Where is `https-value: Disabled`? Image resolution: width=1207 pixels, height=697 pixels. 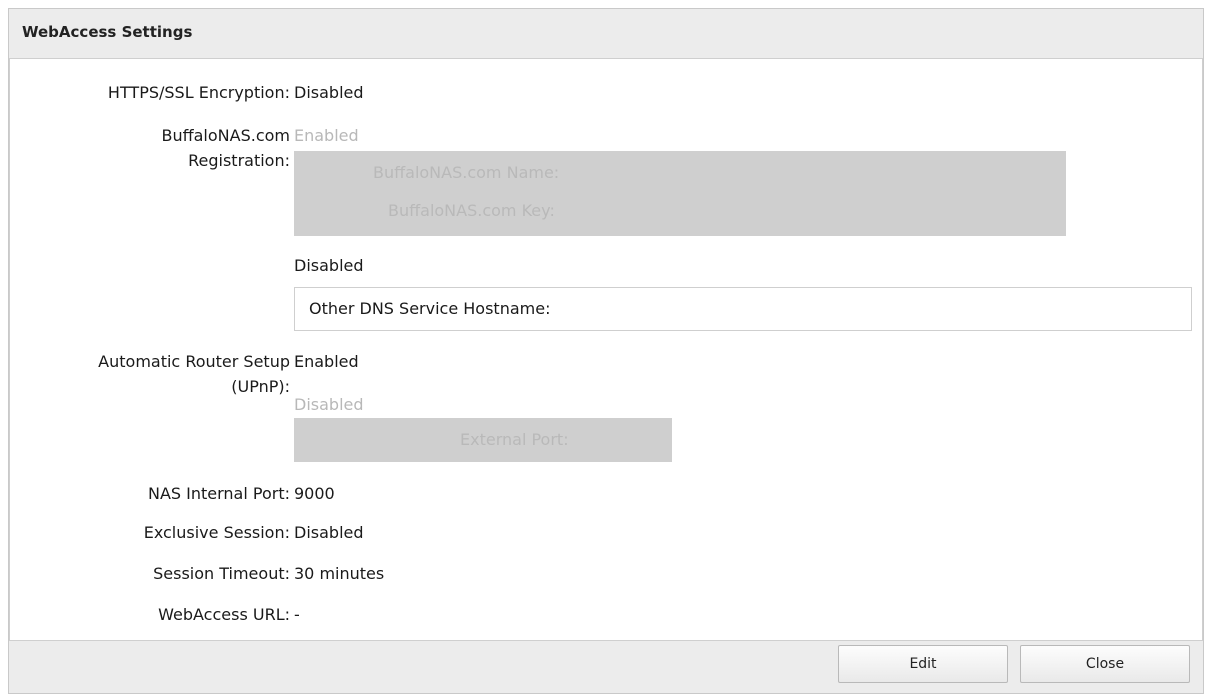
https-value: Disabled is located at coordinates (329, 92).